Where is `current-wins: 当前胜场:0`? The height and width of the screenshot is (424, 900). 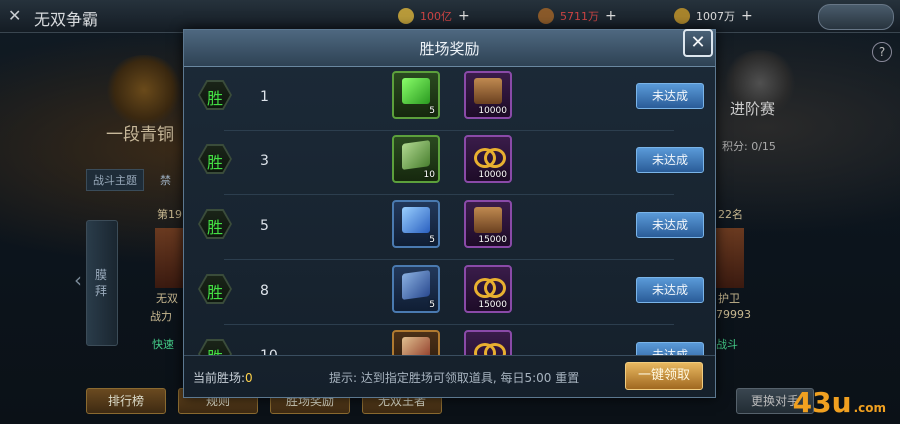
current-wins: 当前胜场:0 is located at coordinates (223, 378).